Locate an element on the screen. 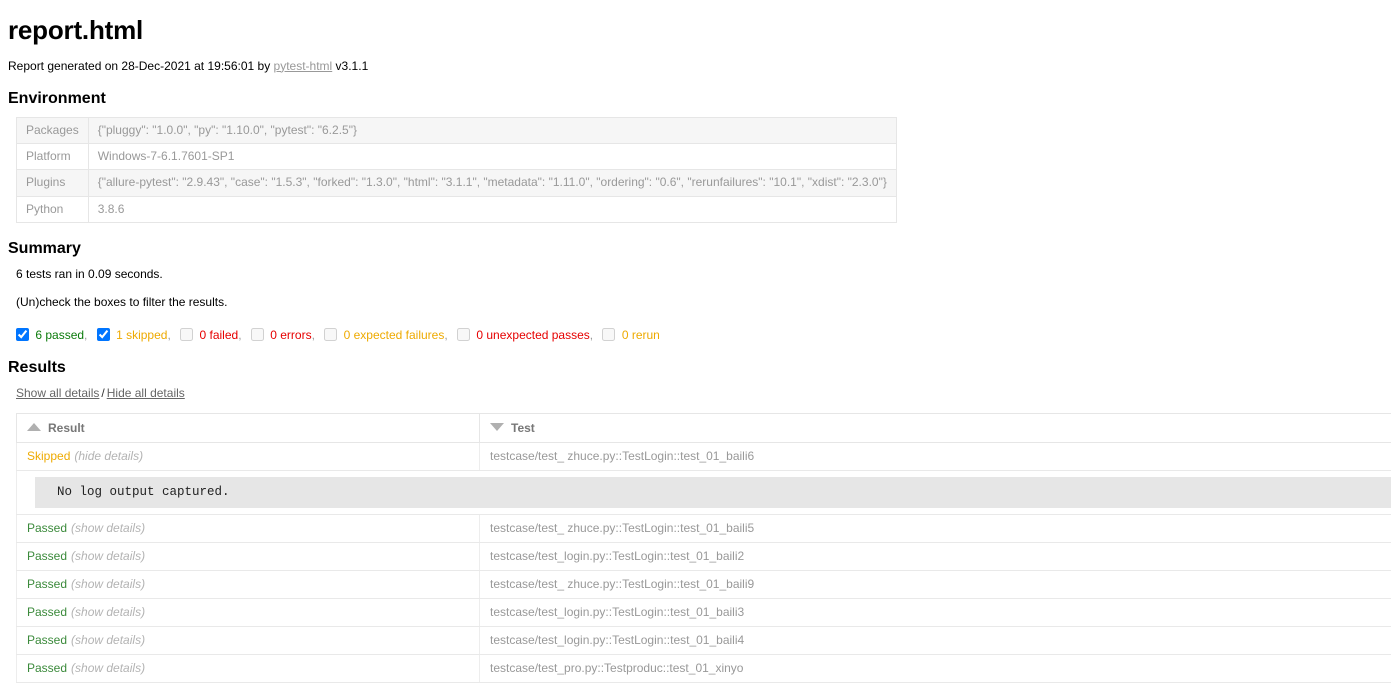 Image resolution: width=1391 pixels, height=683 pixels. filter-label-failed: 0 failed is located at coordinates (219, 334).